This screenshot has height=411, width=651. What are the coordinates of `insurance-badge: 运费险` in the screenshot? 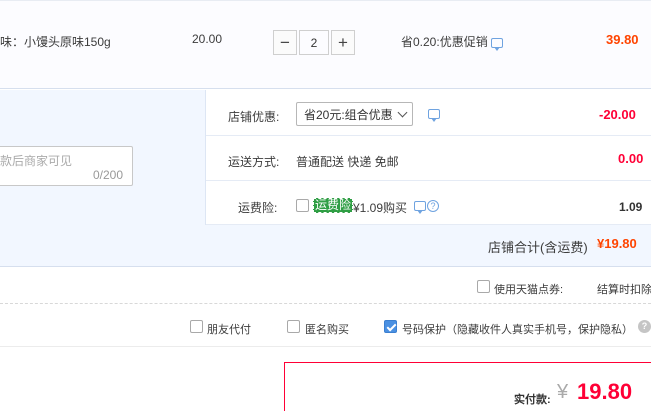 It's located at (333, 205).